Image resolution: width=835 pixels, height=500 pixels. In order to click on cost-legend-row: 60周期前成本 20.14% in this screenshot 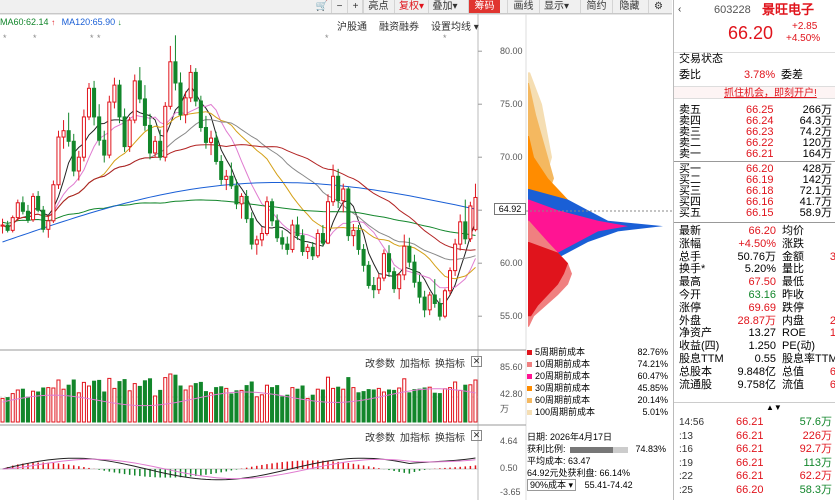, I will do `click(599, 400)`.